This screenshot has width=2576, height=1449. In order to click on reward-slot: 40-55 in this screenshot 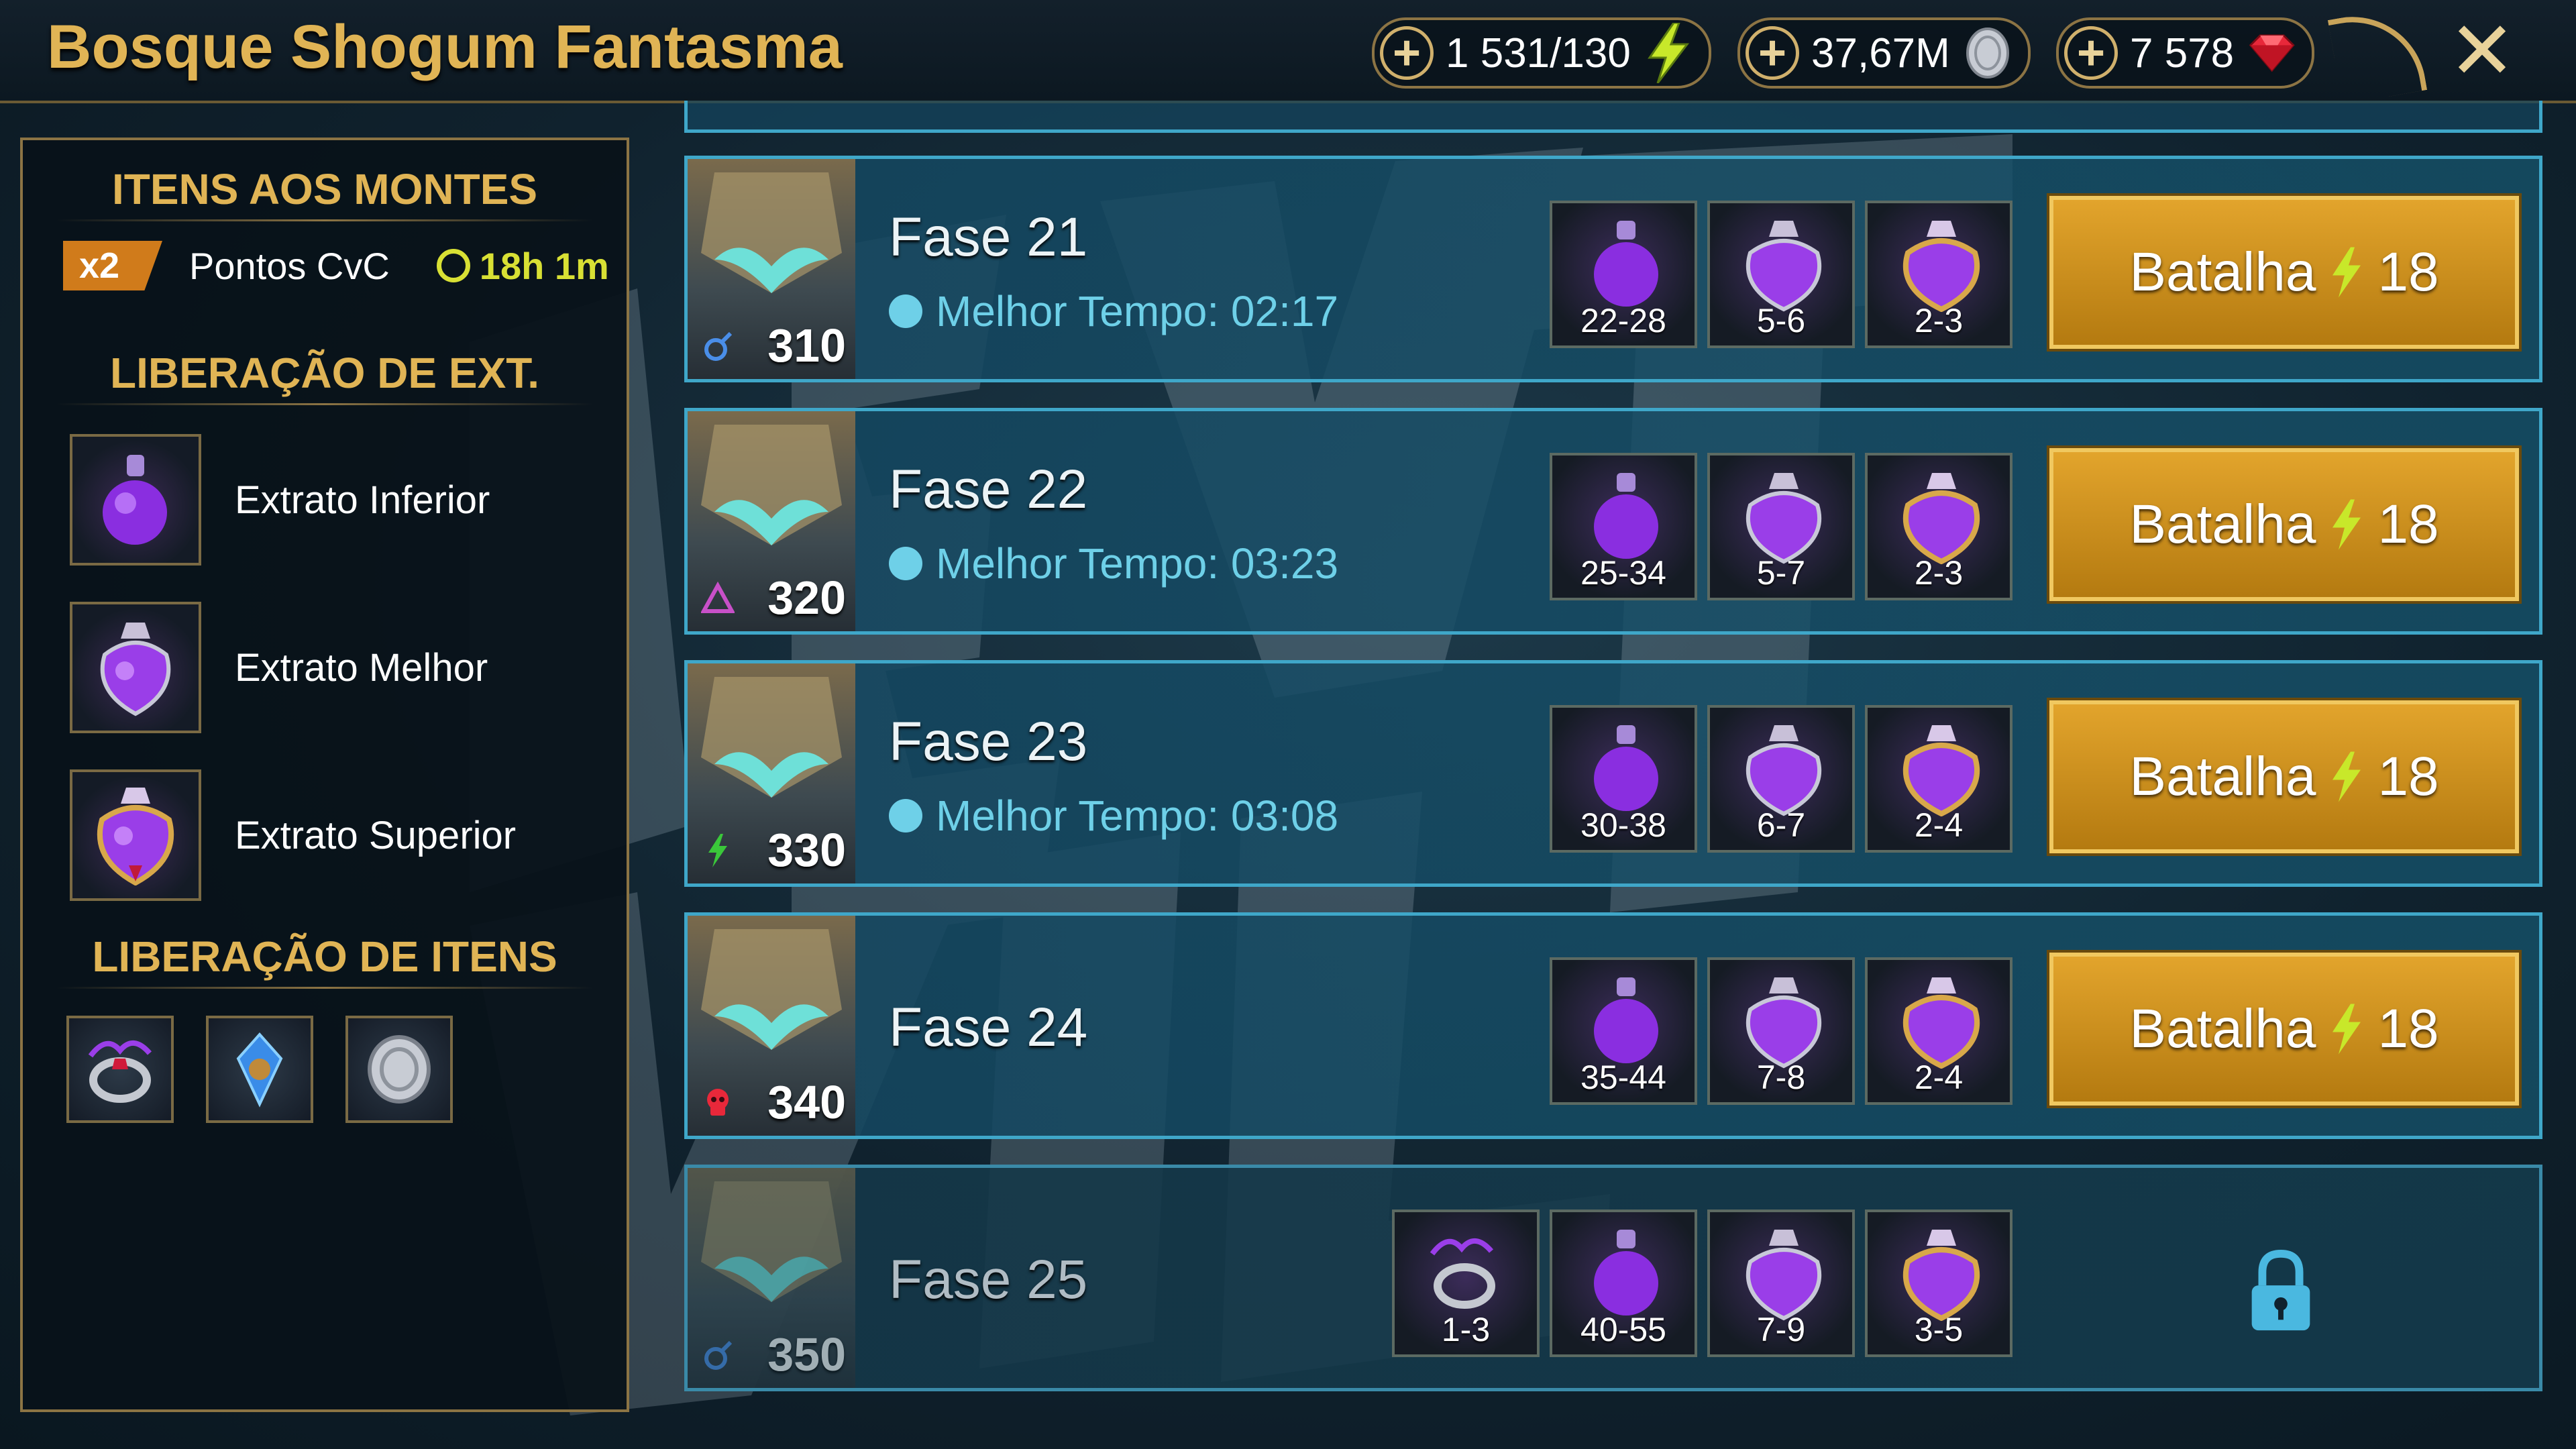, I will do `click(1623, 1283)`.